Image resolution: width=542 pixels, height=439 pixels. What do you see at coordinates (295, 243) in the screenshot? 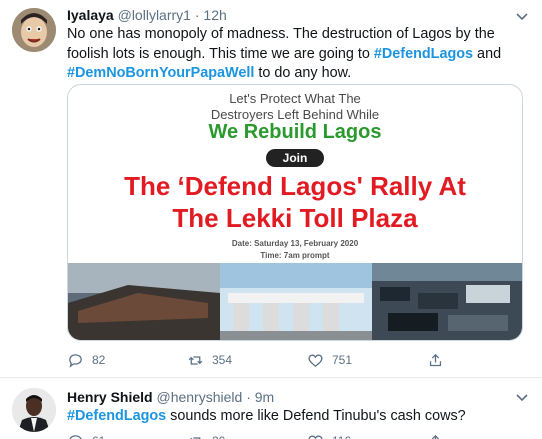
I see `flyer-date: Date: Saturday 13, February 2020` at bounding box center [295, 243].